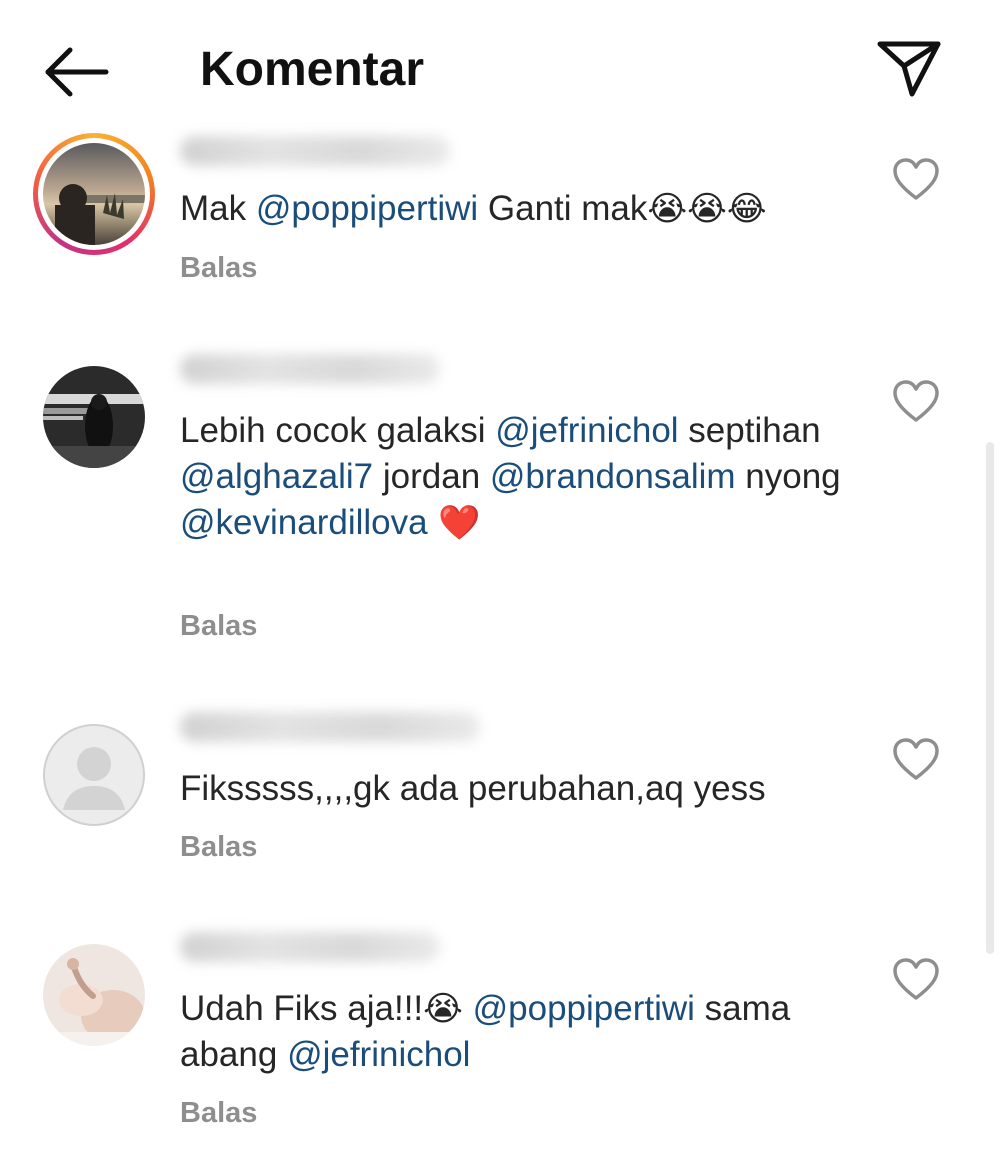 This screenshot has height=1168, width=1000. What do you see at coordinates (468, 1008) in the screenshot?
I see `comment-text-segment` at bounding box center [468, 1008].